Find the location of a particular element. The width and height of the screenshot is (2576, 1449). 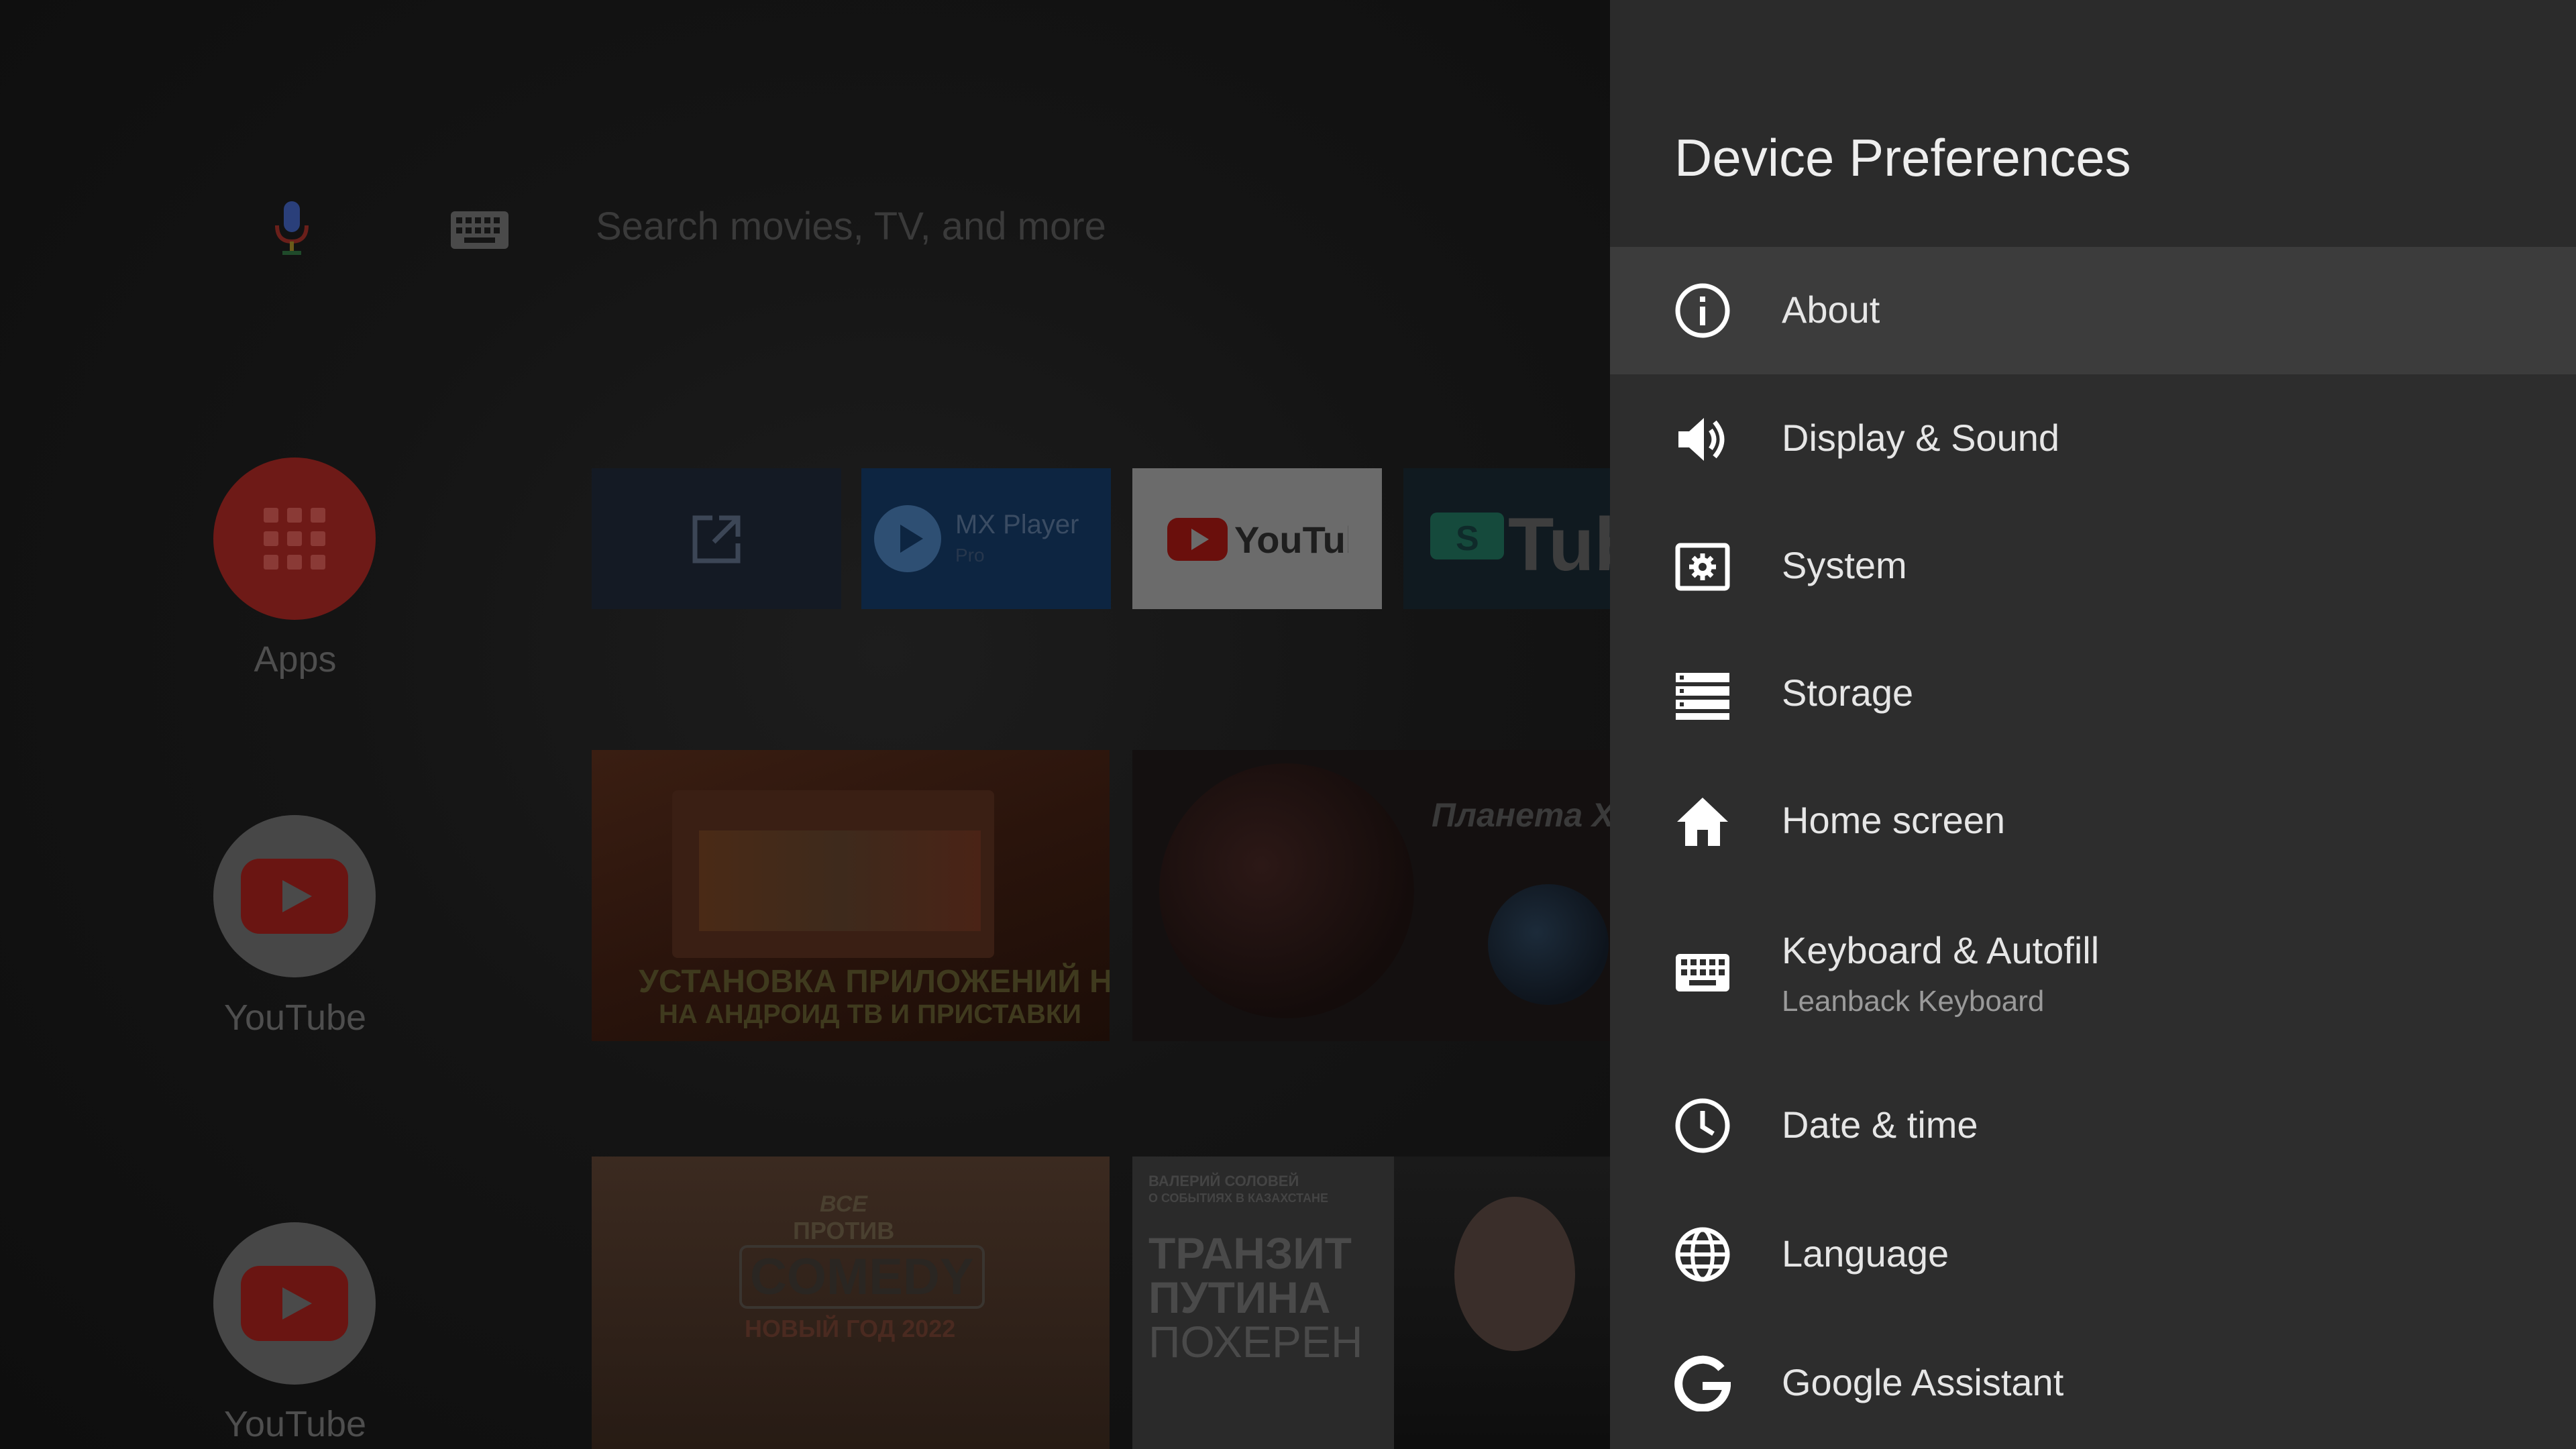

menu-item-label: Display & Sound is located at coordinates (1921, 438).